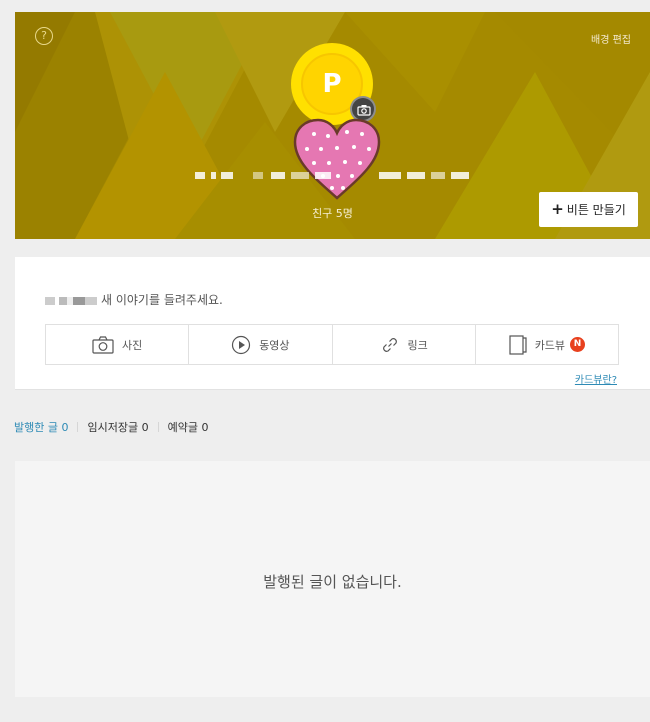  What do you see at coordinates (337, 159) in the screenshot?
I see `heart-sticker` at bounding box center [337, 159].